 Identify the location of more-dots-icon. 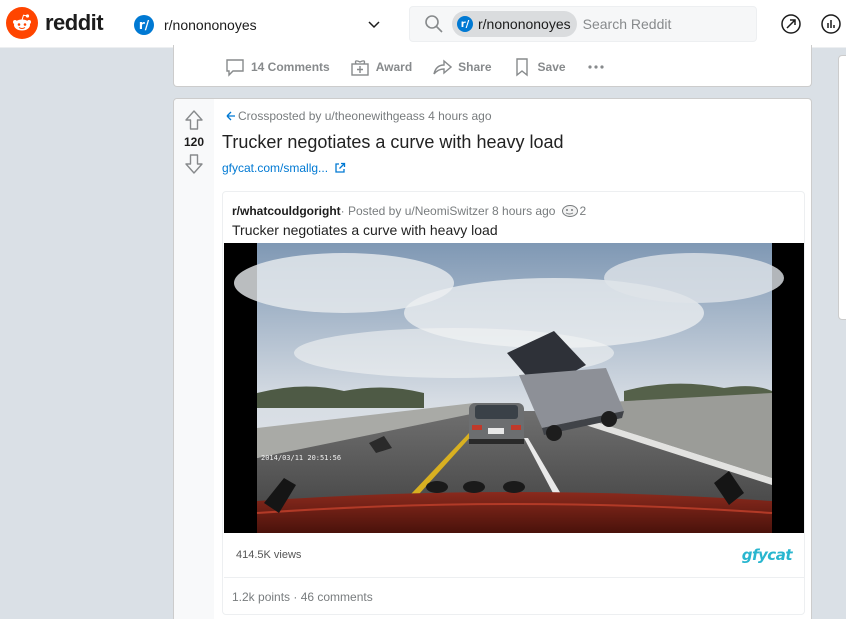
(595, 67).